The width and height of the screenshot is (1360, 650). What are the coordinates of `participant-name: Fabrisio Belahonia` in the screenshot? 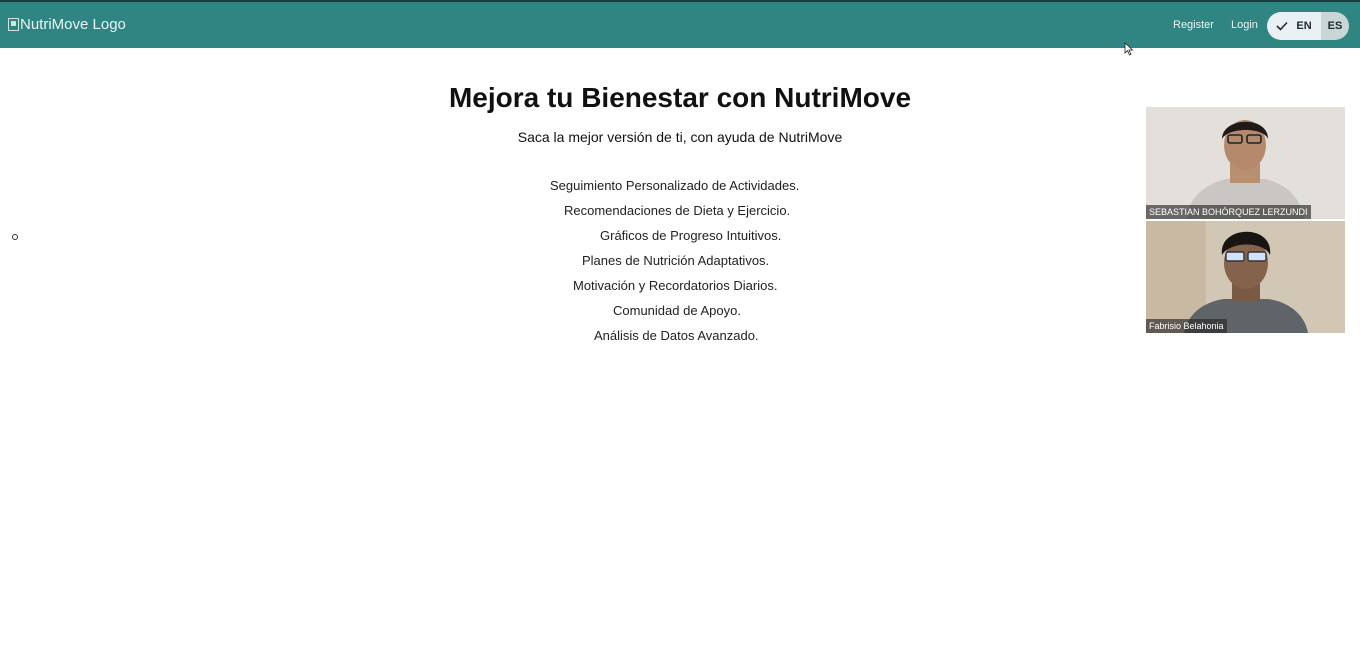 It's located at (1186, 326).